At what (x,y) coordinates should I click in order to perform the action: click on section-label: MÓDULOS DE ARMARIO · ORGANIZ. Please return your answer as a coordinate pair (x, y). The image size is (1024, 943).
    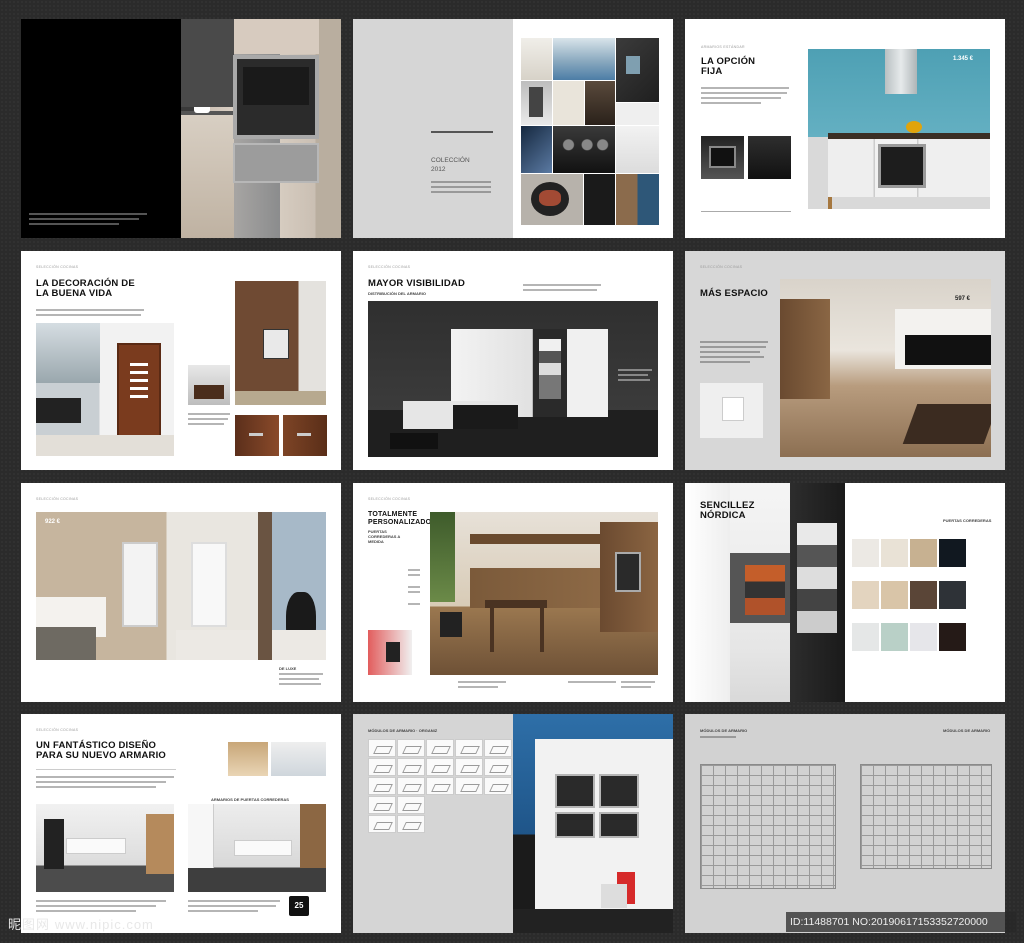
    Looking at the image, I should click on (403, 730).